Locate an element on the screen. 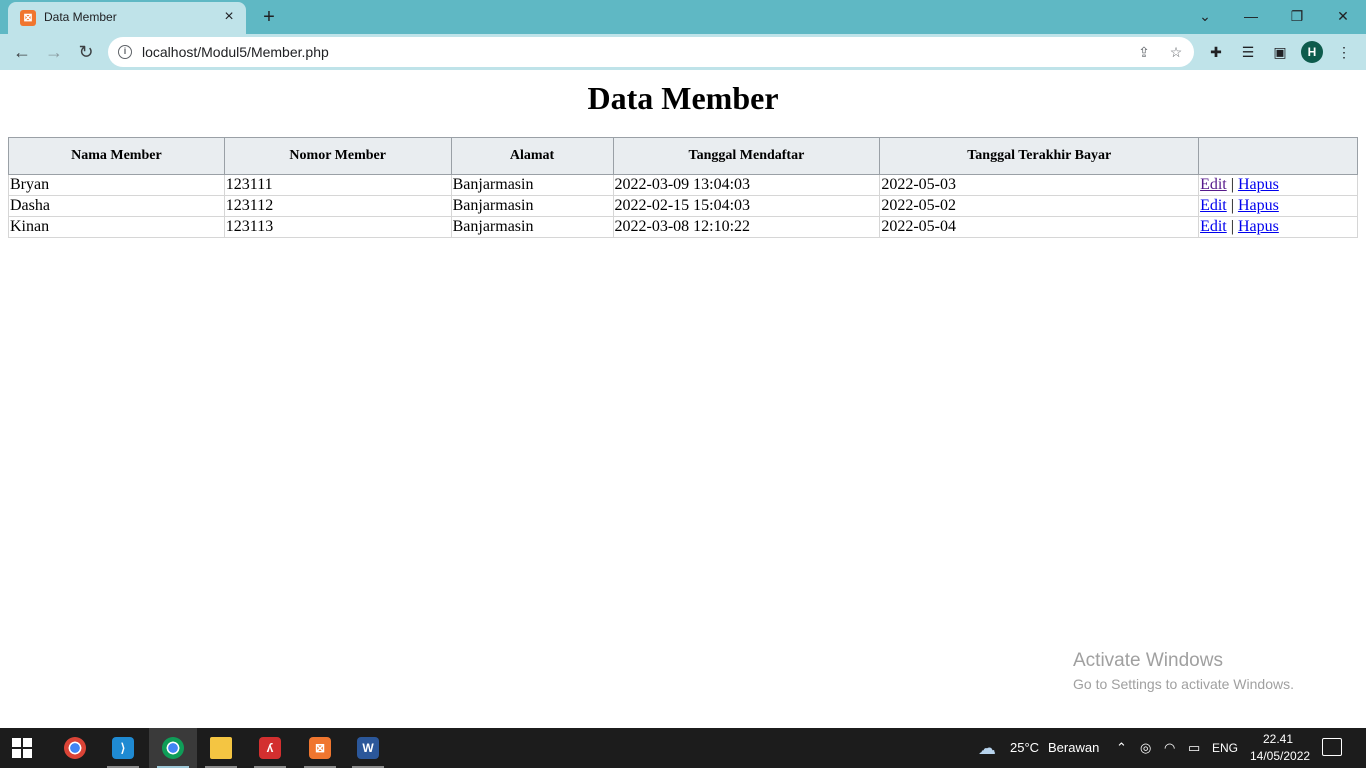 The height and width of the screenshot is (768, 1366). taskbar-vscode: ⟩ is located at coordinates (123, 748).